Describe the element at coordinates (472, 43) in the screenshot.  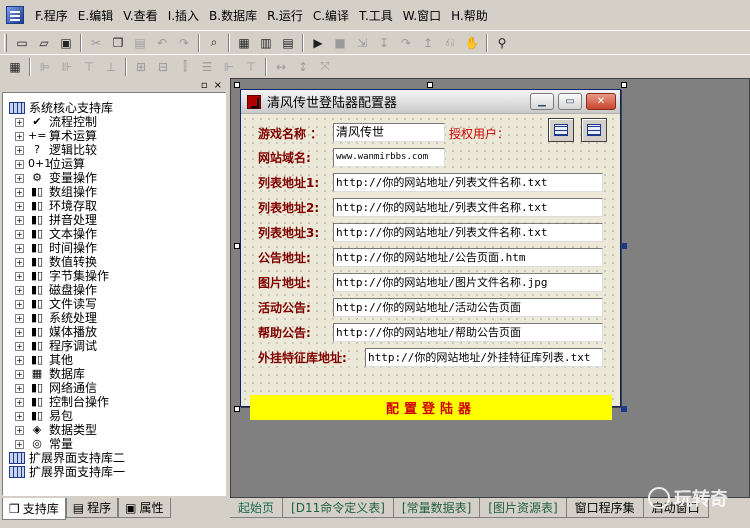
I see `hand-icon: ✋` at that location.